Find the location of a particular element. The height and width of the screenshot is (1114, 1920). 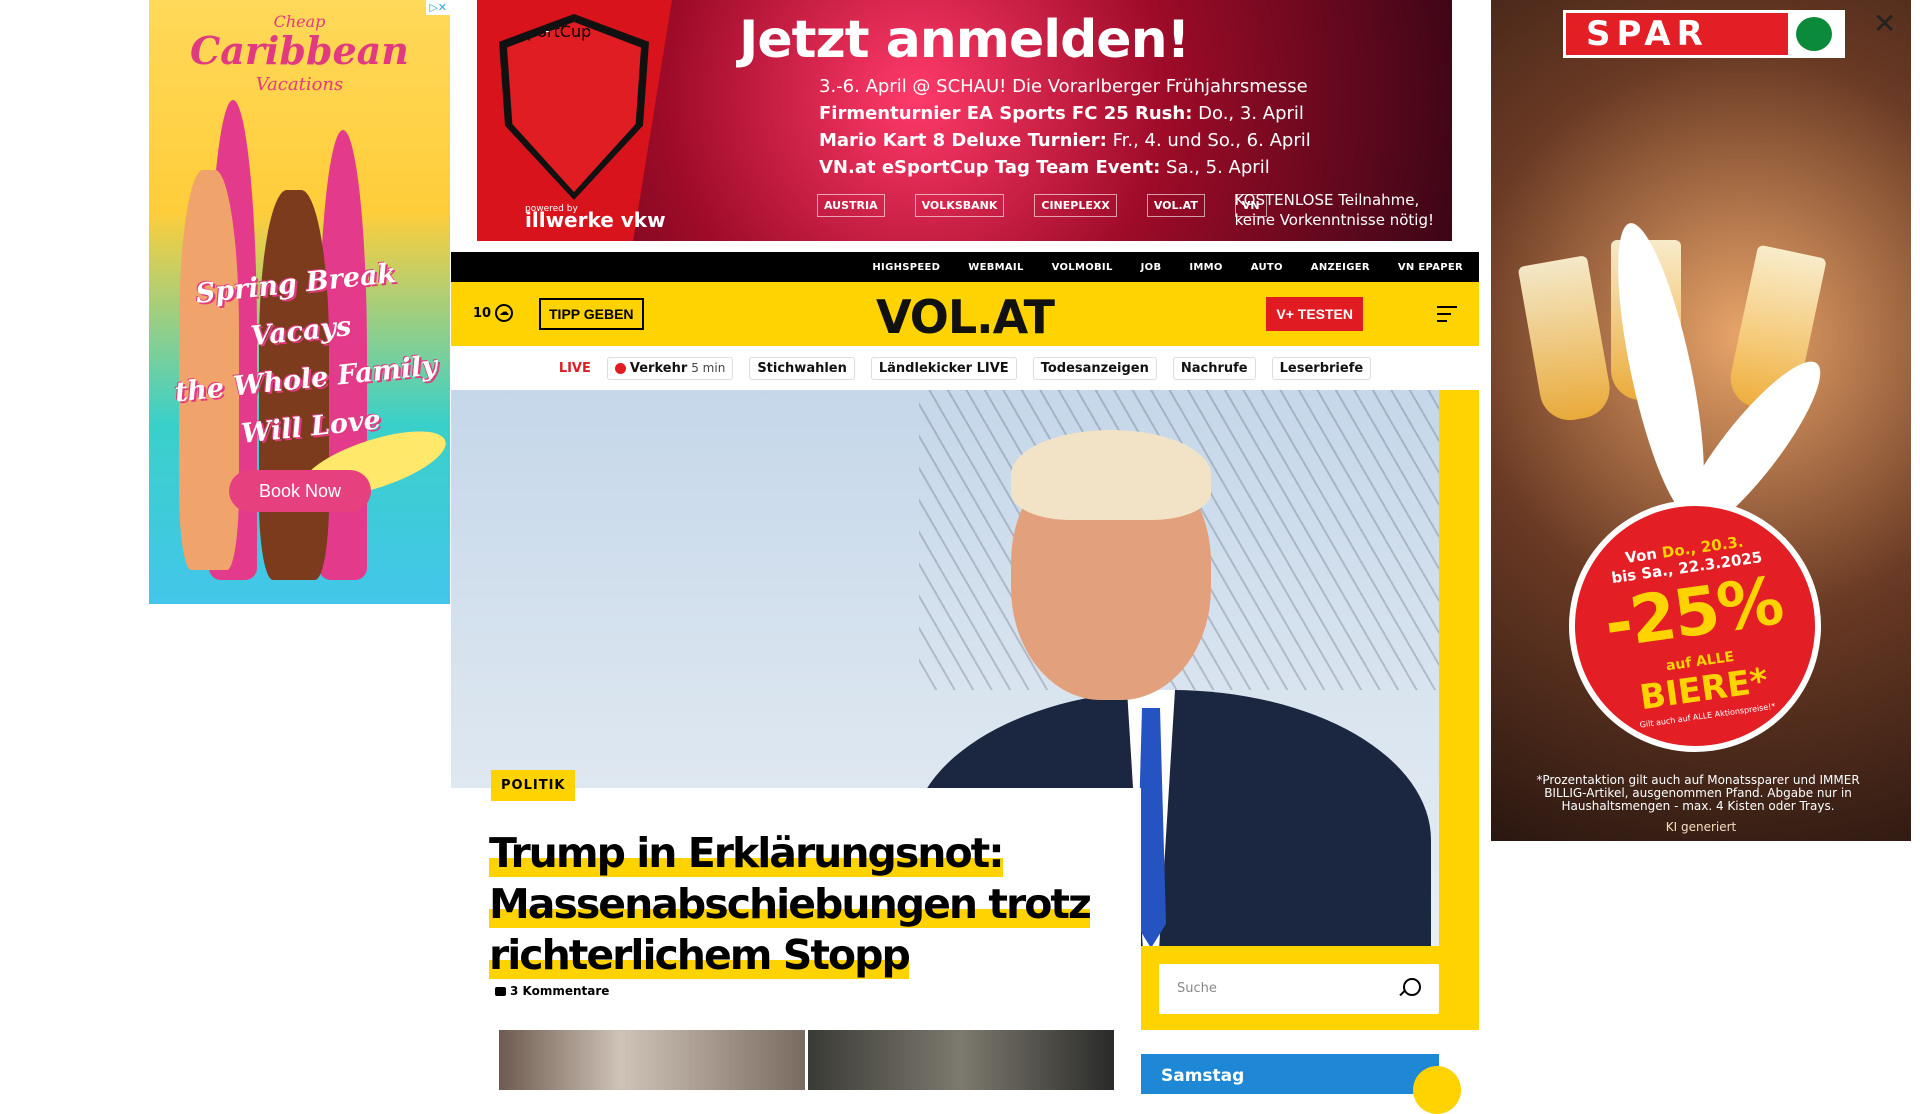

volksbank-logo: VOLKSBANK is located at coordinates (959, 205).